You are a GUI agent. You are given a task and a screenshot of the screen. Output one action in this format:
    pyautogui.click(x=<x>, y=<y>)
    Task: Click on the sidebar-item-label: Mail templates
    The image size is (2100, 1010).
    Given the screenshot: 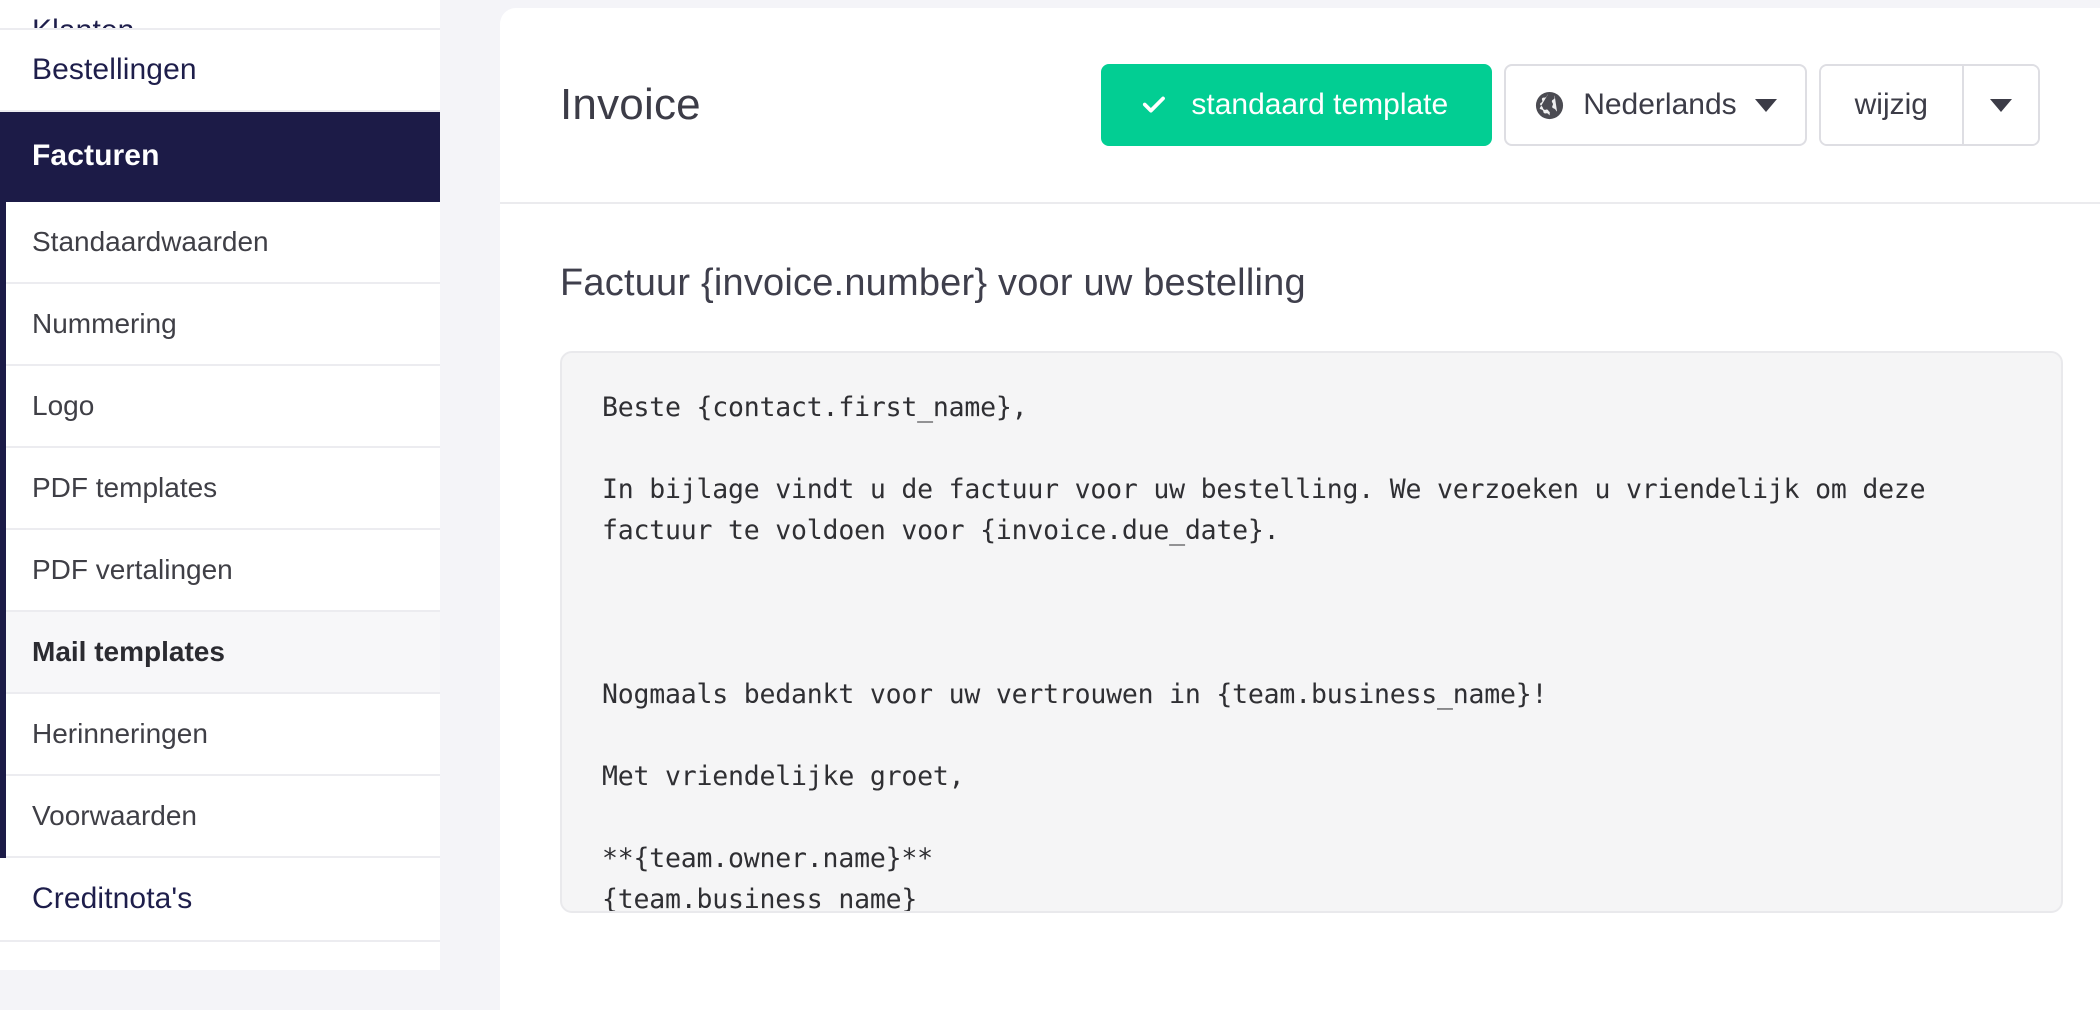 What is the action you would take?
    pyautogui.click(x=128, y=651)
    